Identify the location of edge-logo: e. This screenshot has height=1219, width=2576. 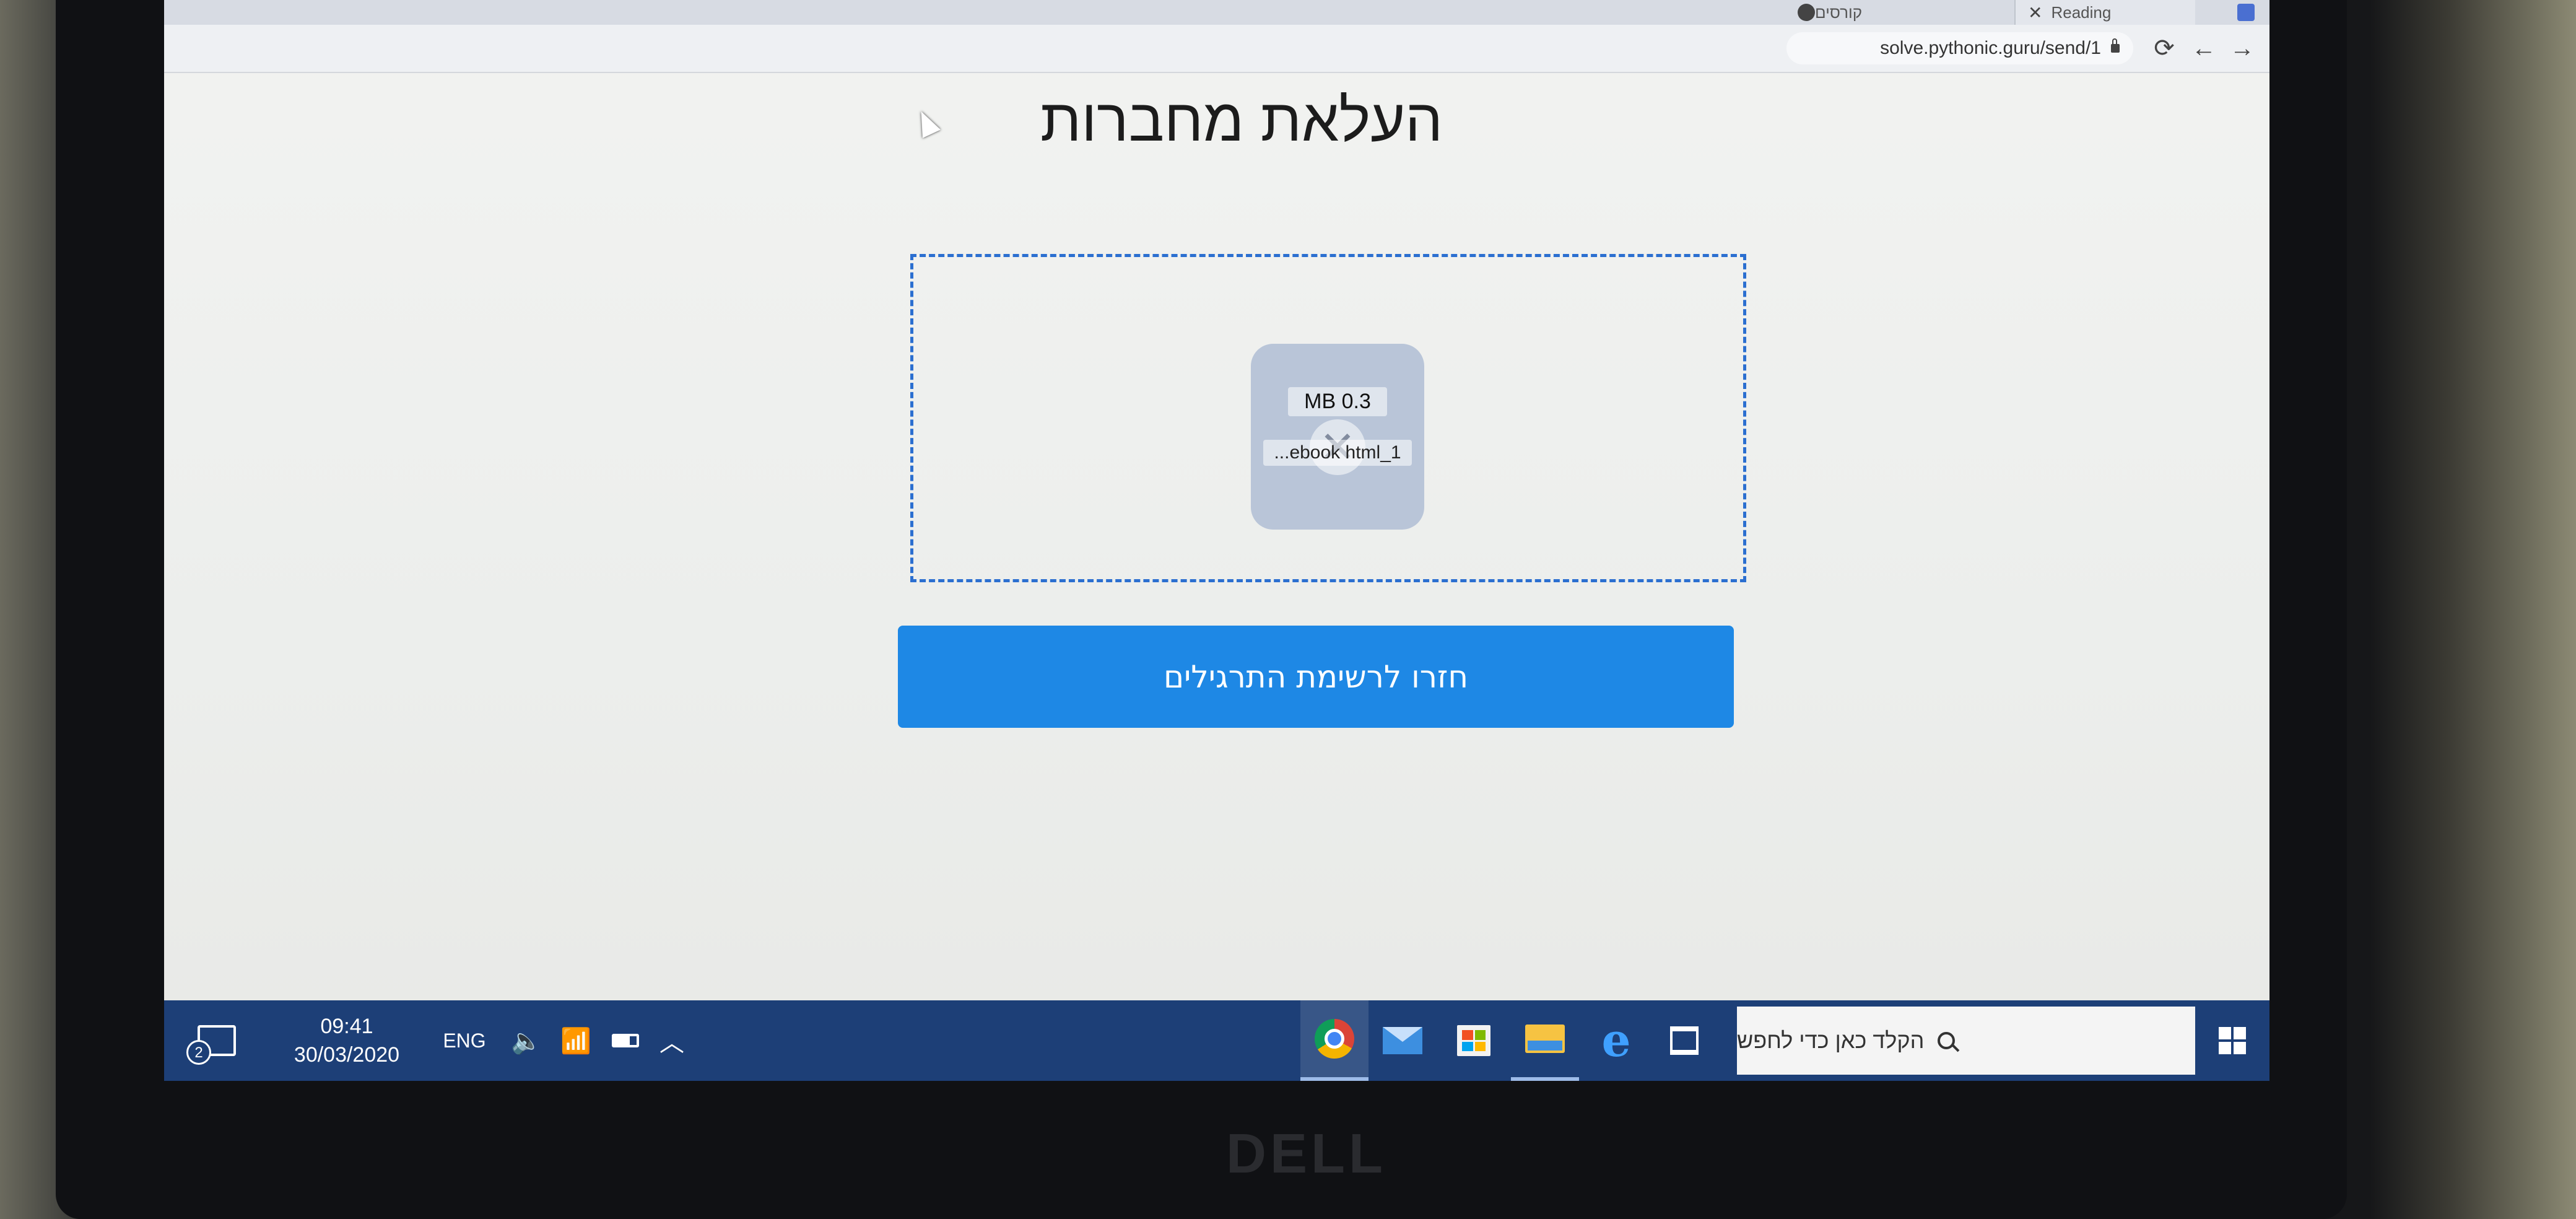
(1616, 1040).